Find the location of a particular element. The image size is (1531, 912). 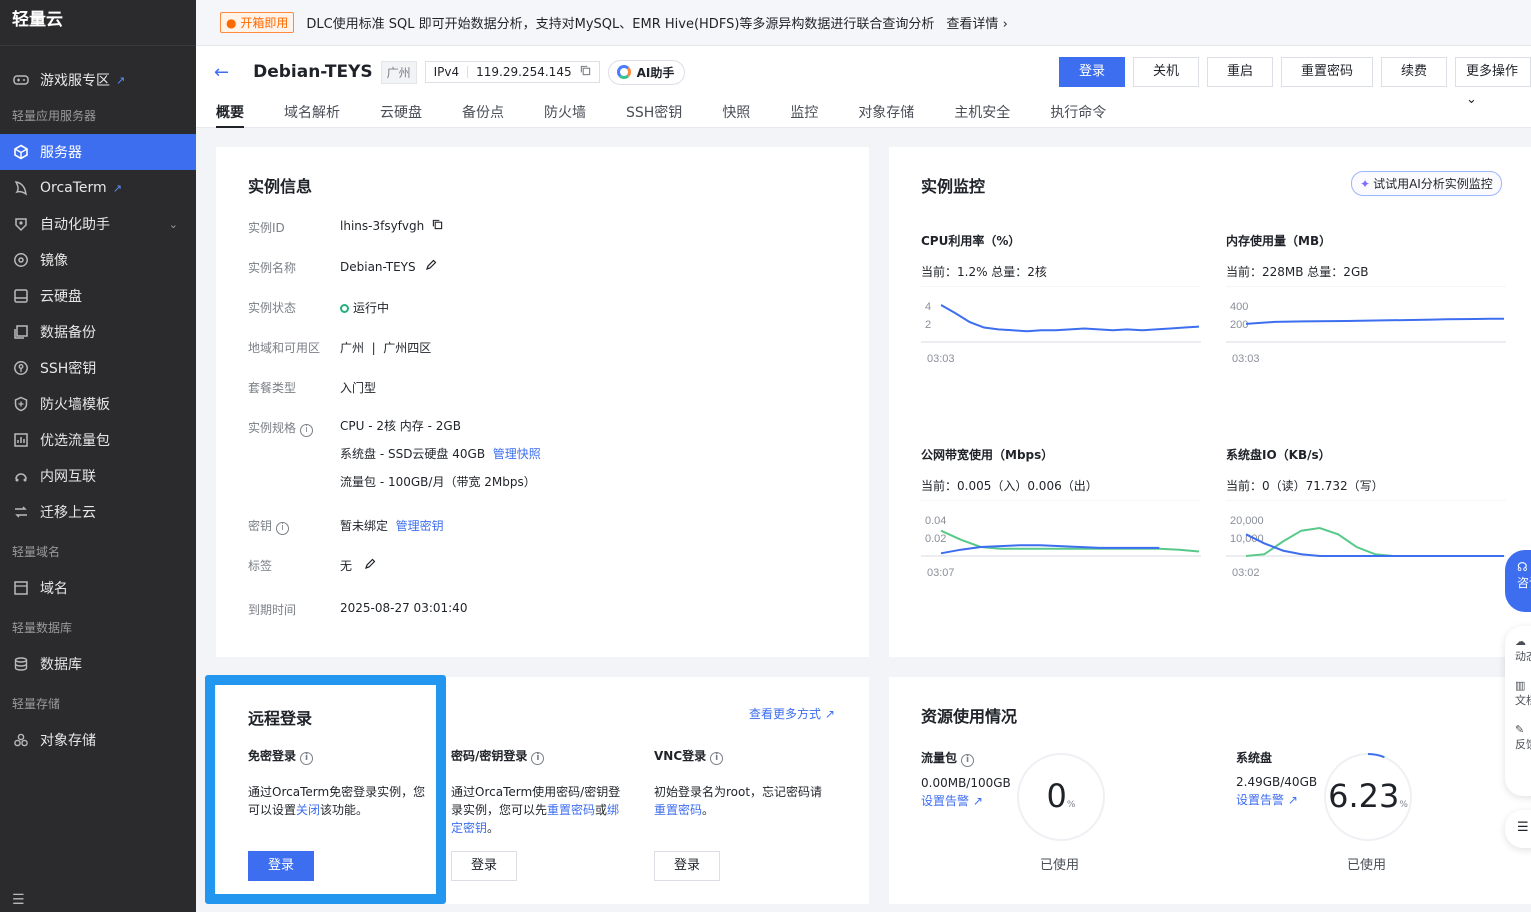

external-link-icon: ↗ is located at coordinates (977, 801).